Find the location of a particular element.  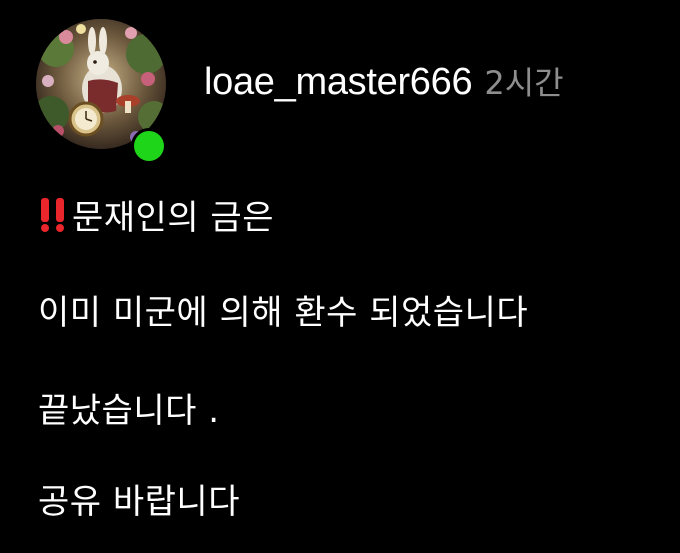

avatar is located at coordinates (101, 84).